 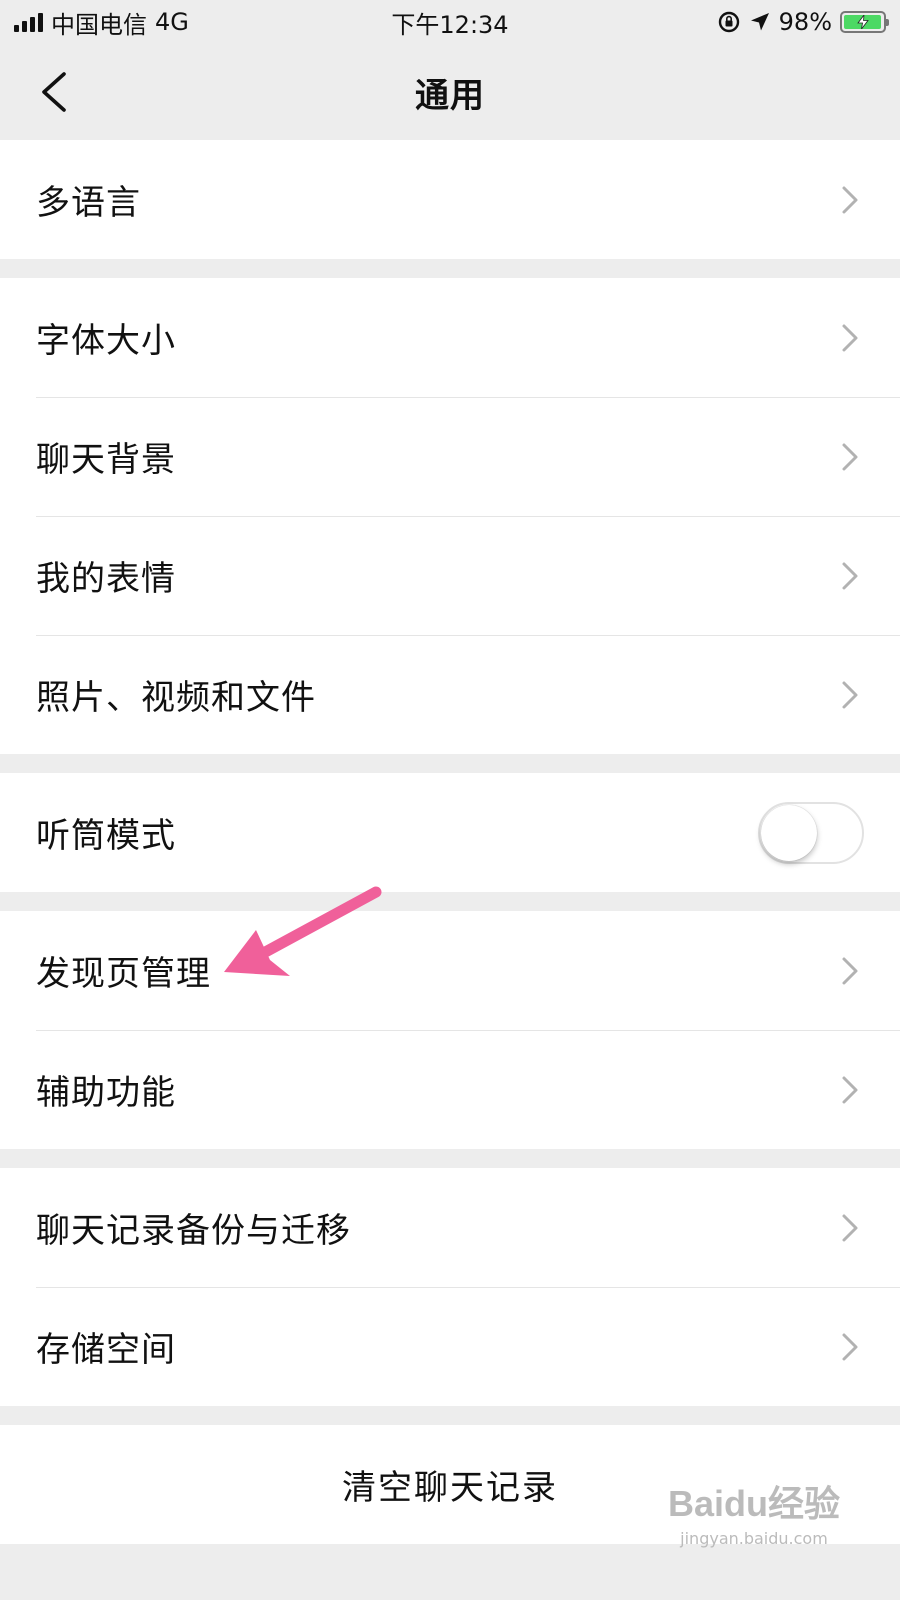 What do you see at coordinates (172, 22) in the screenshot?
I see `network-type: 4G` at bounding box center [172, 22].